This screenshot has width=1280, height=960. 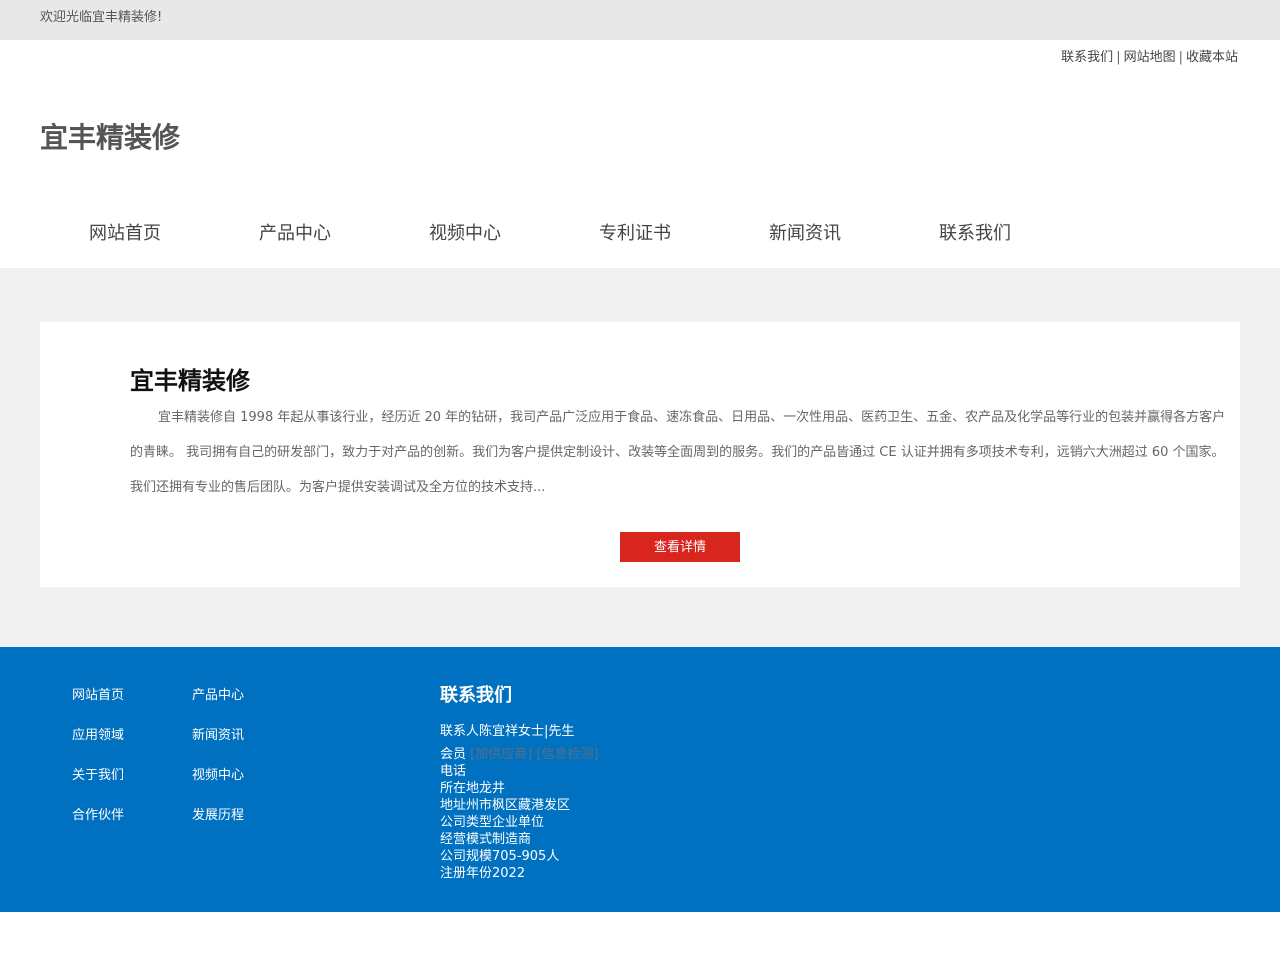 I want to click on member-label: 会员, so click(x=453, y=754).